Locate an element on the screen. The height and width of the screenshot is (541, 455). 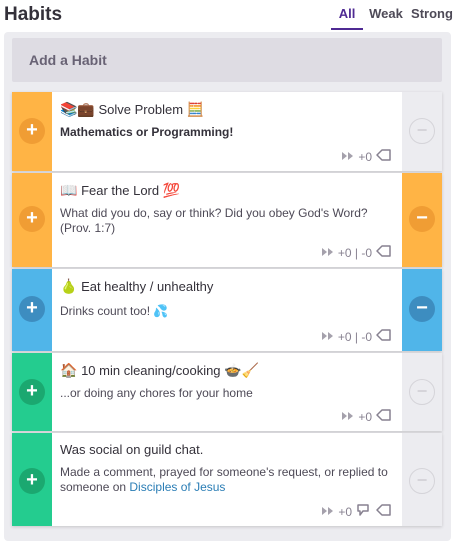
page-title: Habits is located at coordinates (33, 14).